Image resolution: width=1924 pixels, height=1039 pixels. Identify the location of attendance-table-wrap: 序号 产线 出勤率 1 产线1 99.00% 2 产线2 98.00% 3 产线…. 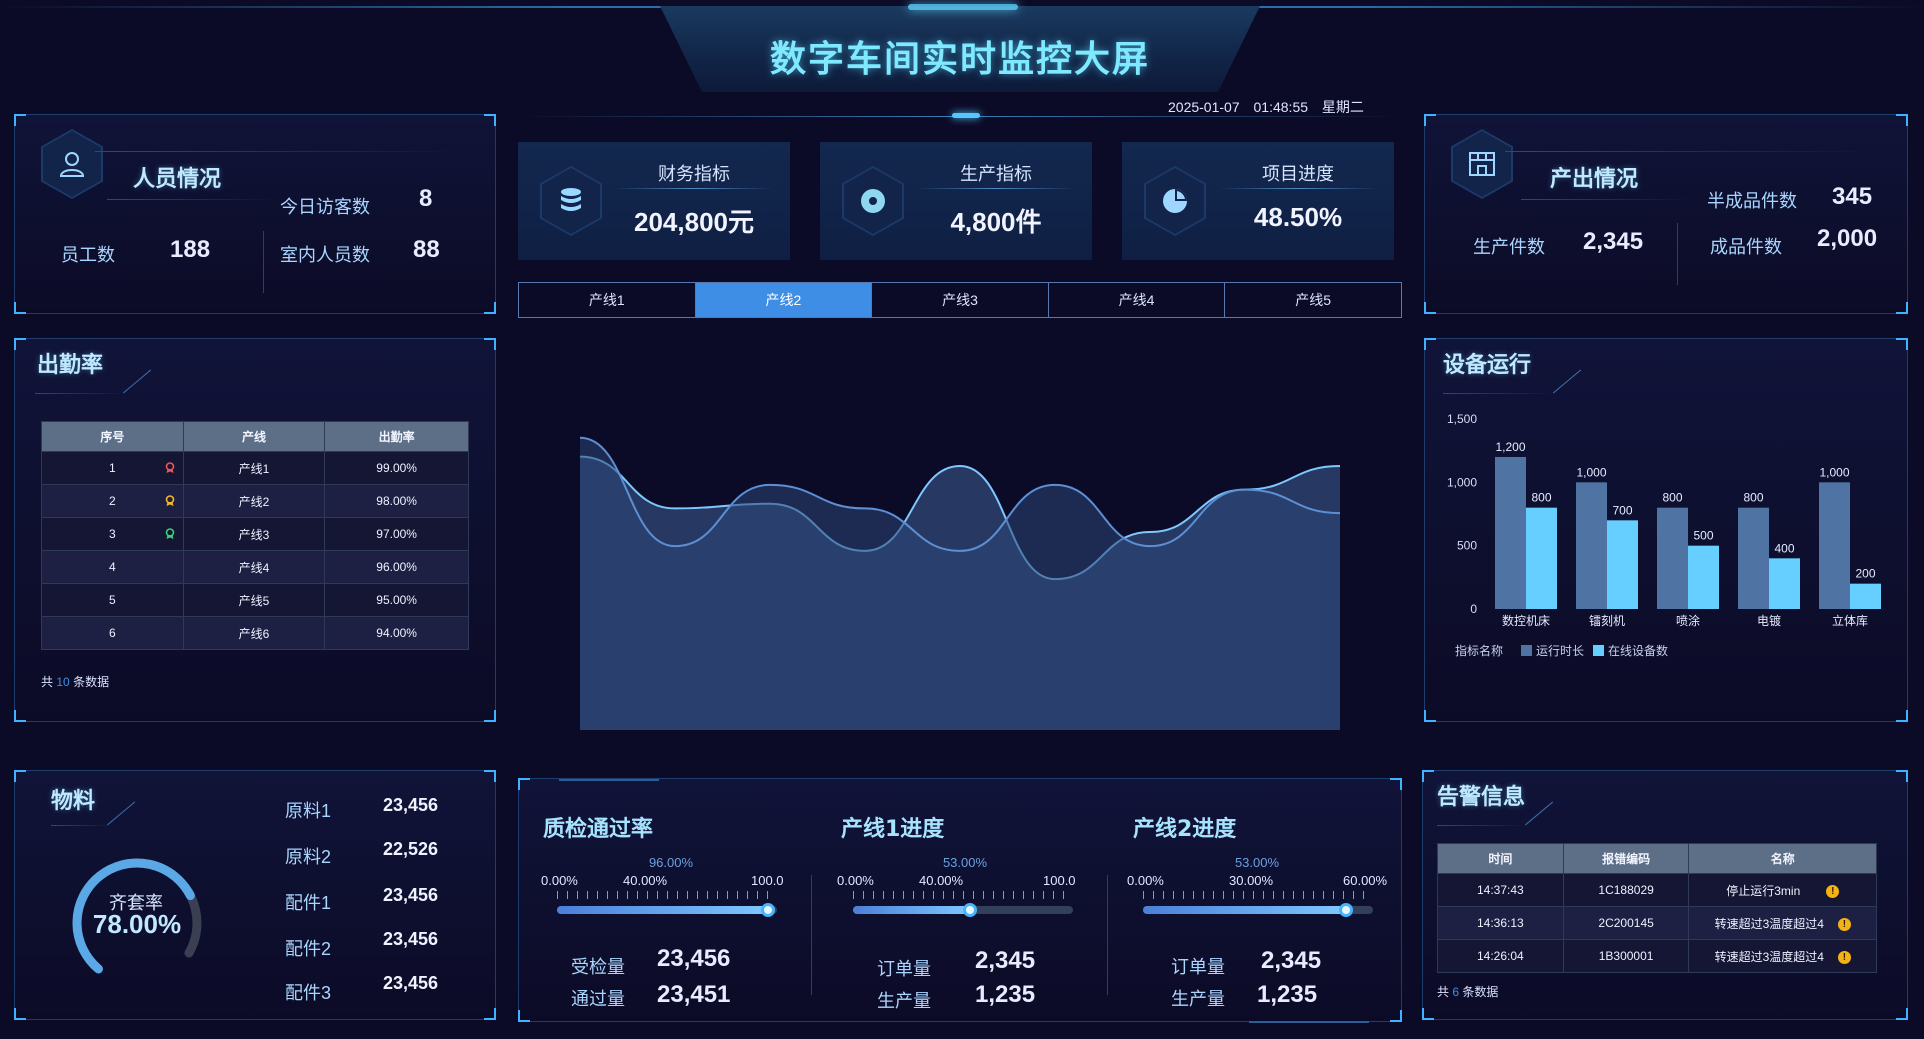
(255, 542).